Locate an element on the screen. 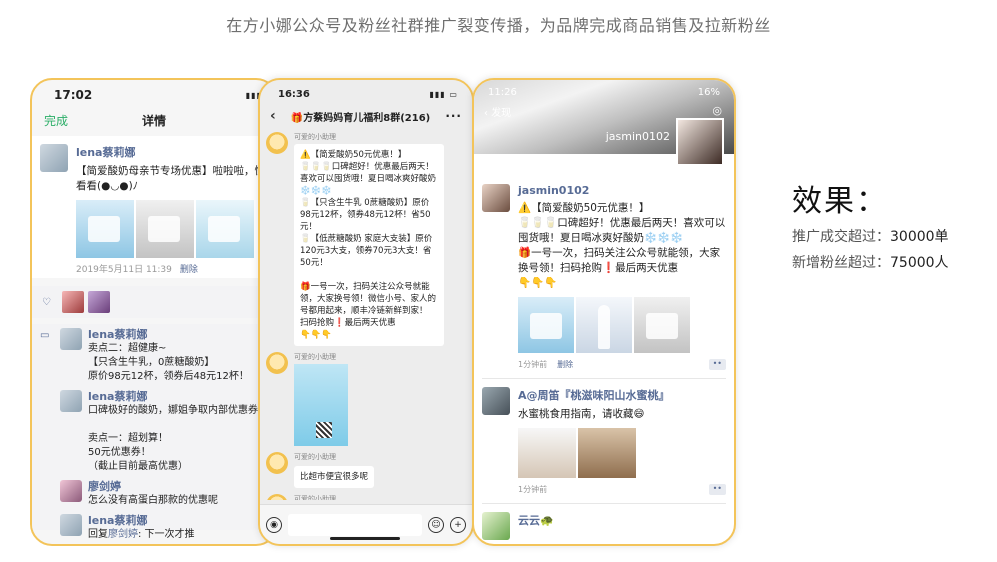 This screenshot has width=997, height=562. comment-author: 廖剑婷 is located at coordinates (173, 487).